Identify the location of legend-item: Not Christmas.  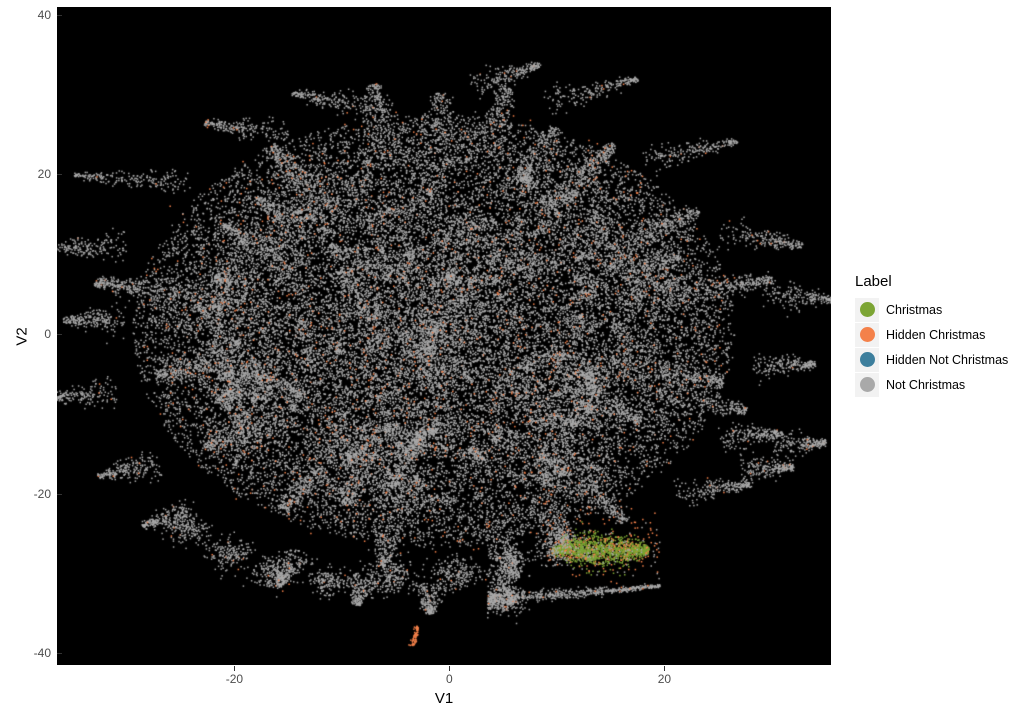
(937, 384).